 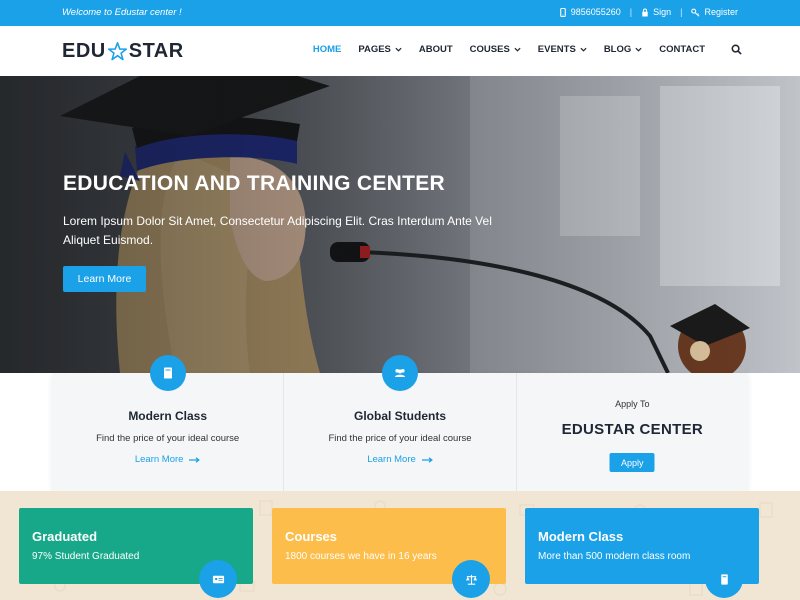 I want to click on apply-card: Apply To EDUSTAR CENTER Apply, so click(x=632, y=432).